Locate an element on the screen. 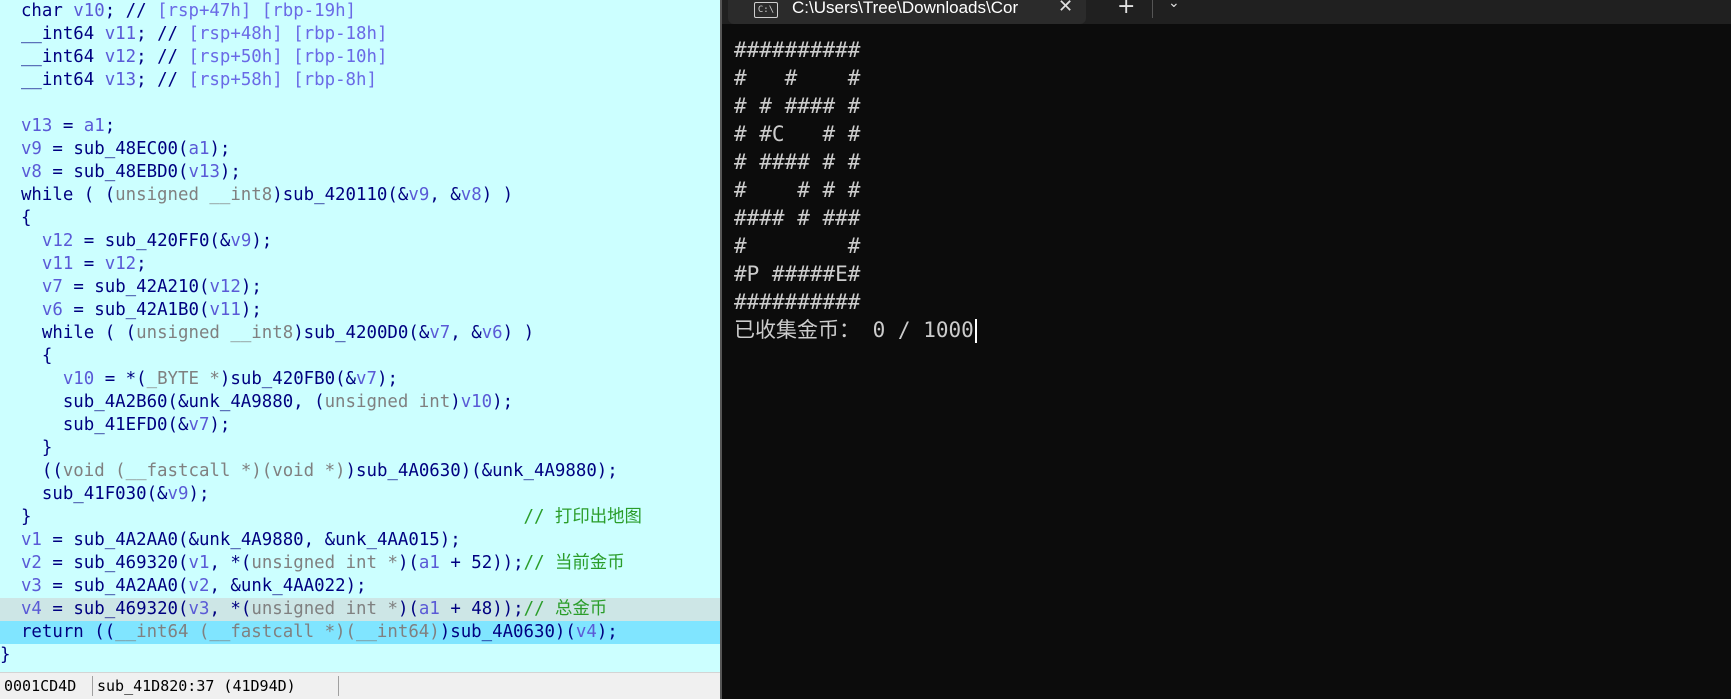  code-token: )sub_4A0630)( is located at coordinates (507, 632).